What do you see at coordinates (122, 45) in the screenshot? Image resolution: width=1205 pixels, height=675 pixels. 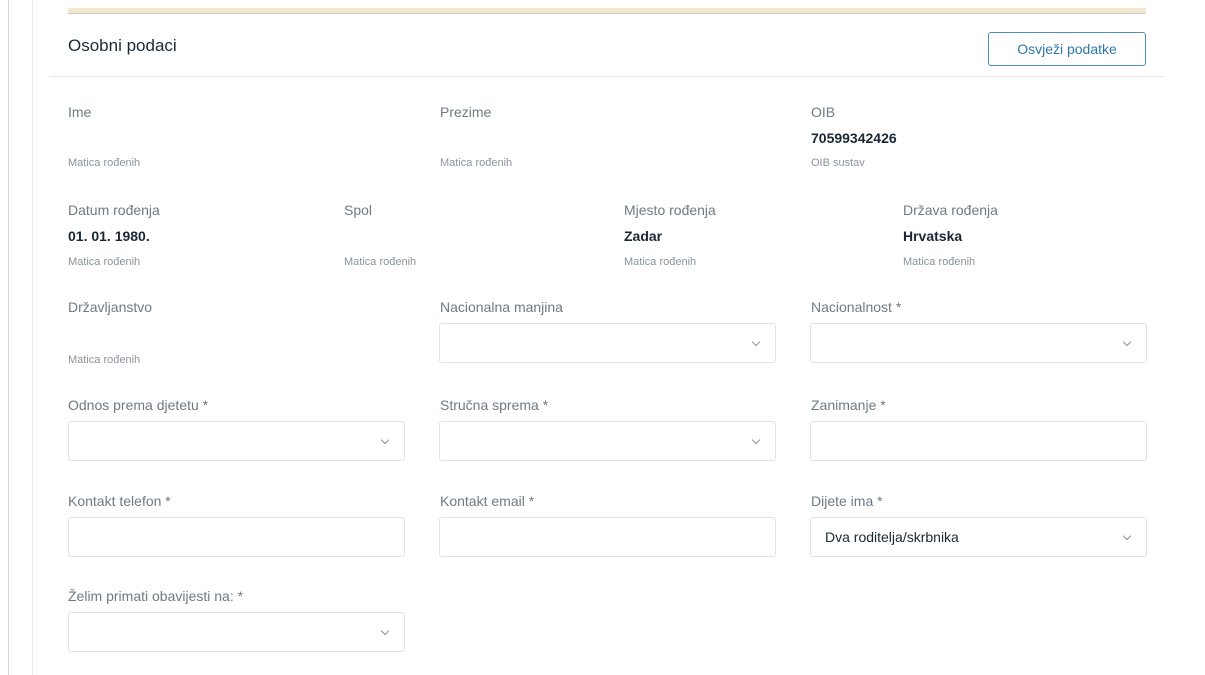 I see `section-title: Osobni podaci` at bounding box center [122, 45].